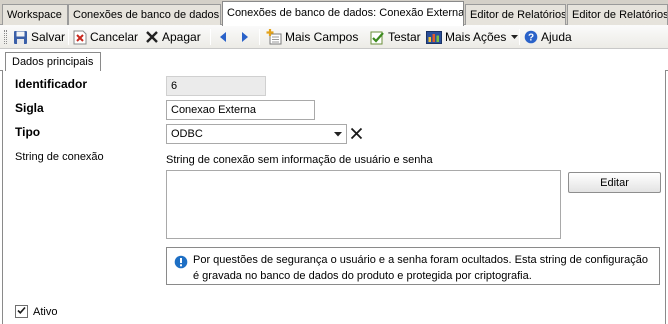 The height and width of the screenshot is (324, 668). What do you see at coordinates (377, 37) in the screenshot?
I see `test-icon` at bounding box center [377, 37].